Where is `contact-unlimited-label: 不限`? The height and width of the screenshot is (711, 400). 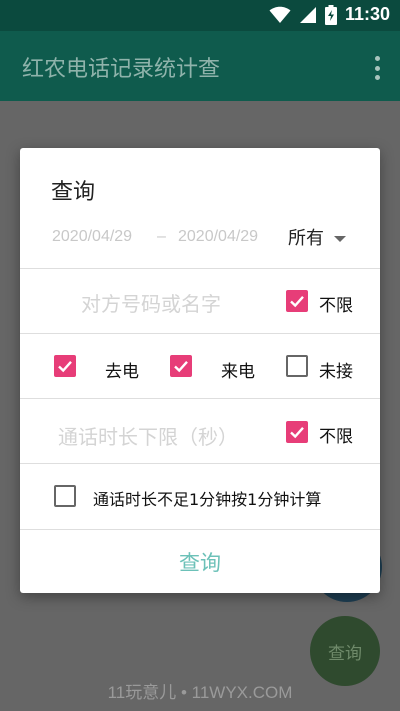
contact-unlimited-label: 不限 is located at coordinates (336, 306).